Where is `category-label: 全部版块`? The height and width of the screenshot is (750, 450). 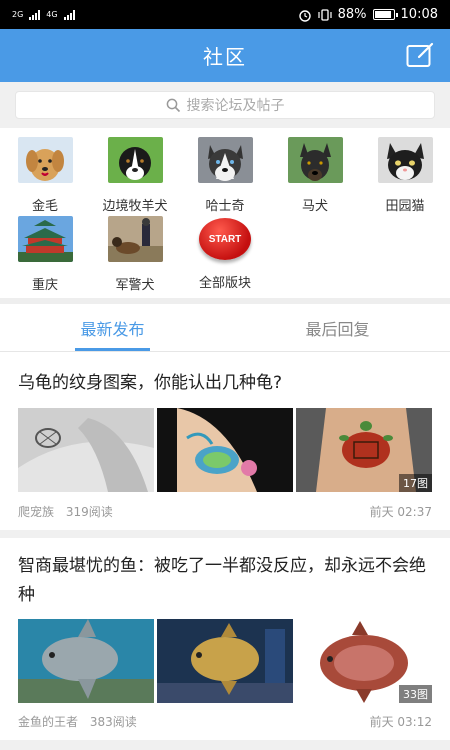 category-label: 全部版块 is located at coordinates (224, 283).